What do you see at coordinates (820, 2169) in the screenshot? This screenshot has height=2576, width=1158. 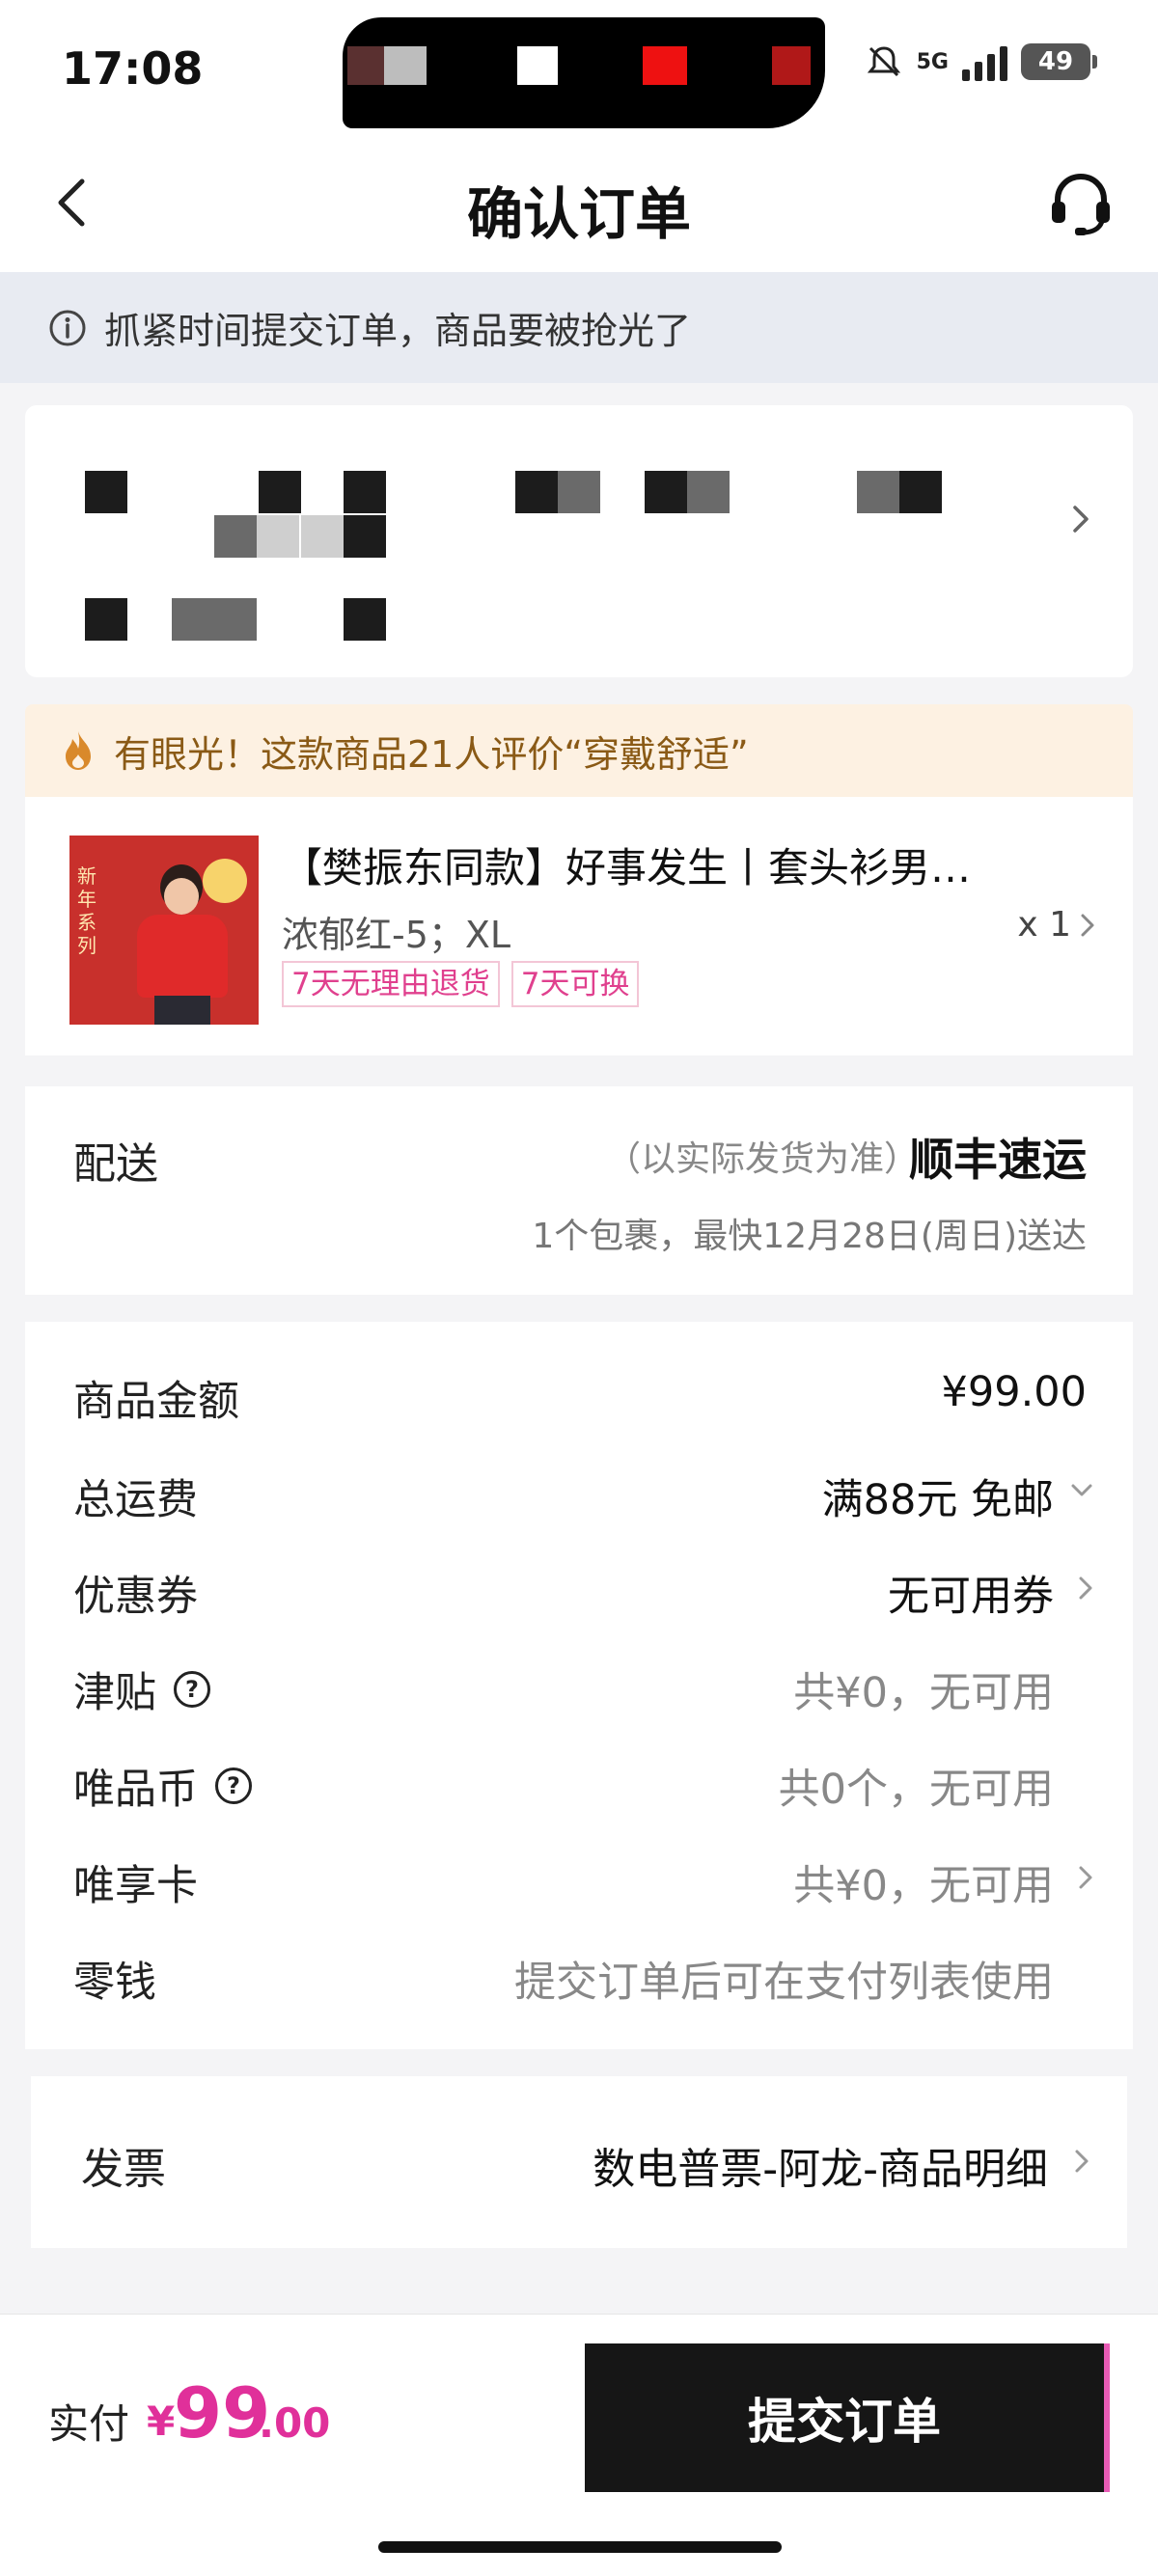 I see `invoice-value: 数电普票-阿龙-商品明细` at bounding box center [820, 2169].